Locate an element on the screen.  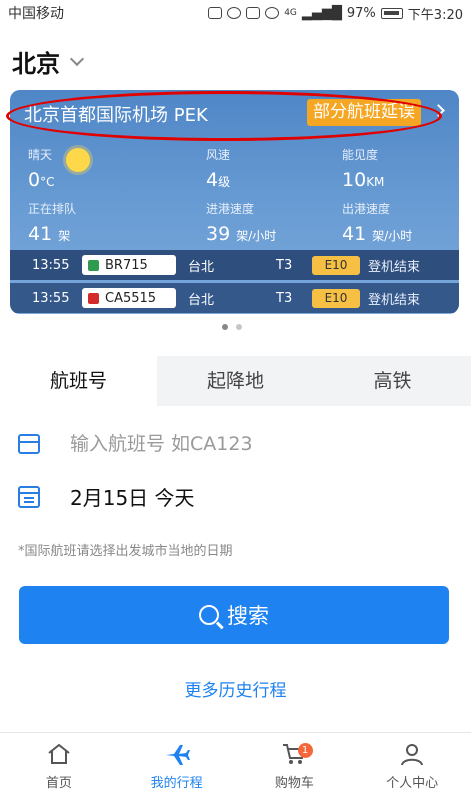
ticket-icon is located at coordinates (29, 444).